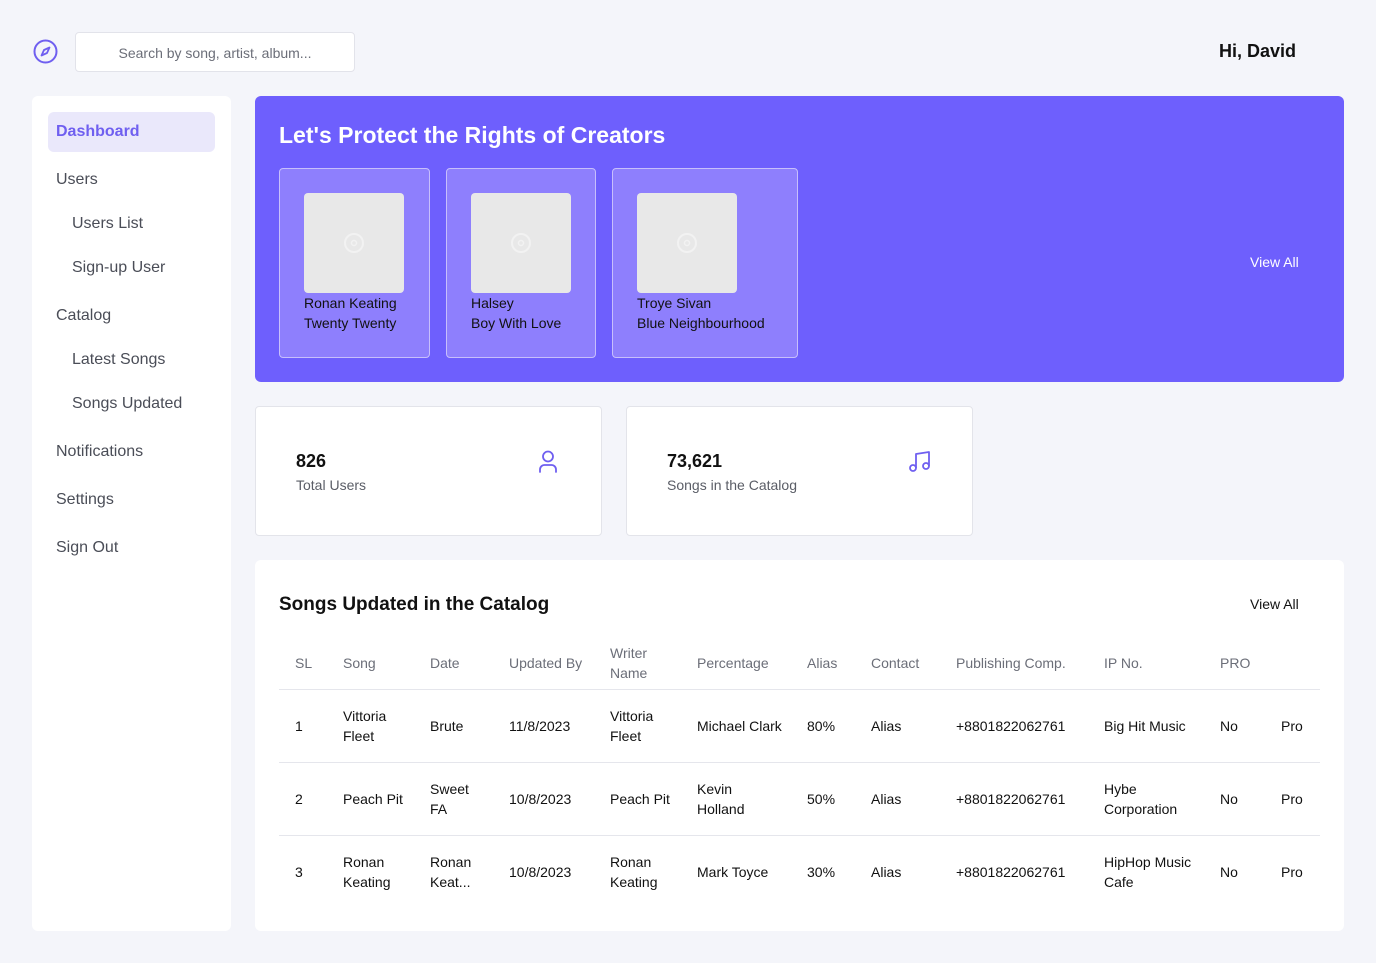 Image resolution: width=1376 pixels, height=963 pixels. Describe the element at coordinates (701, 323) in the screenshot. I see `song-title: Blue Neighbourhood` at that location.